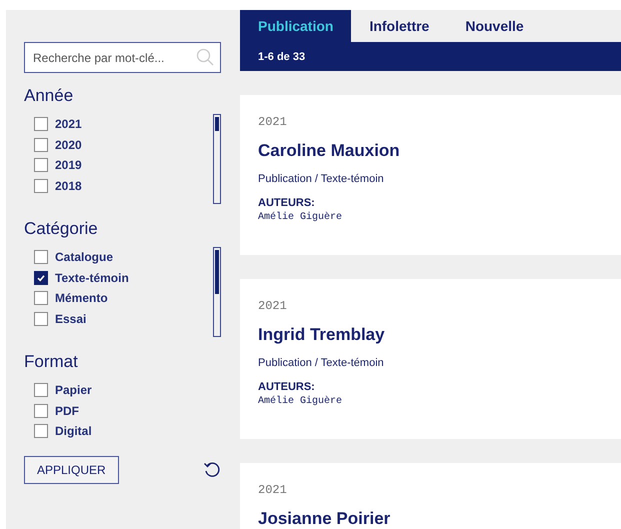  Describe the element at coordinates (68, 145) in the screenshot. I see `checkbox-label: 2020` at that location.